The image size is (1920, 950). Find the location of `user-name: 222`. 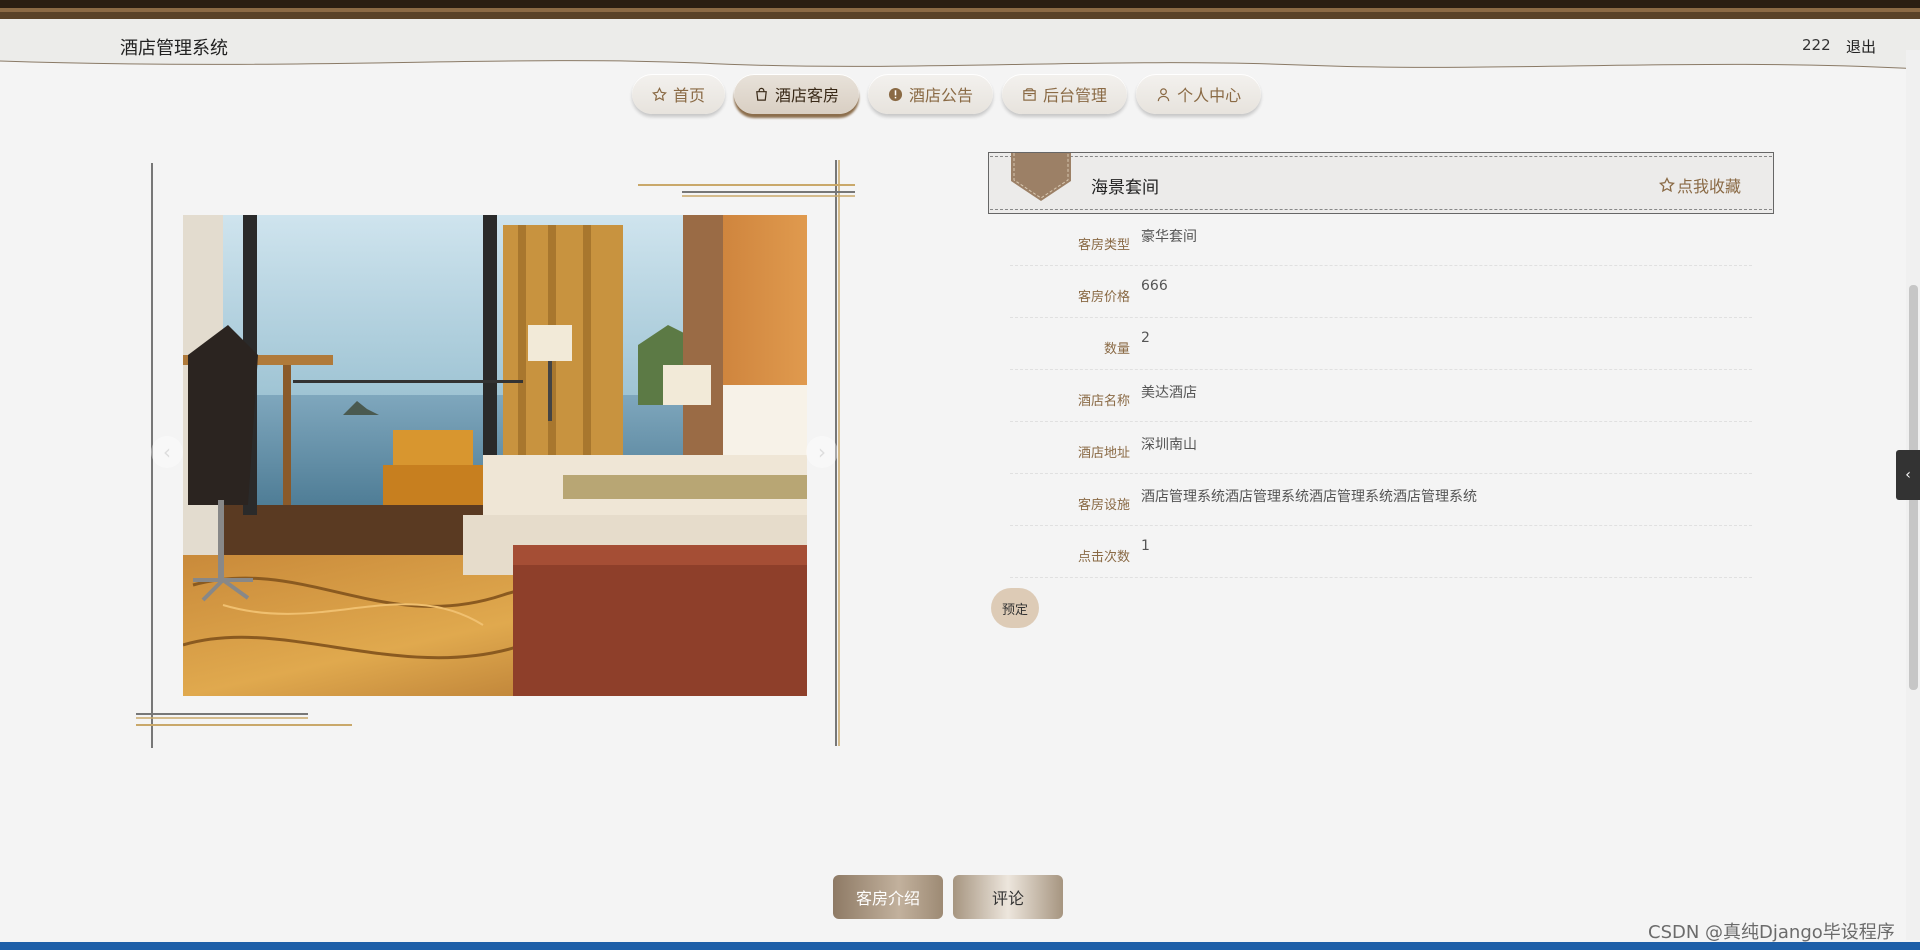

user-name: 222 is located at coordinates (1816, 45).